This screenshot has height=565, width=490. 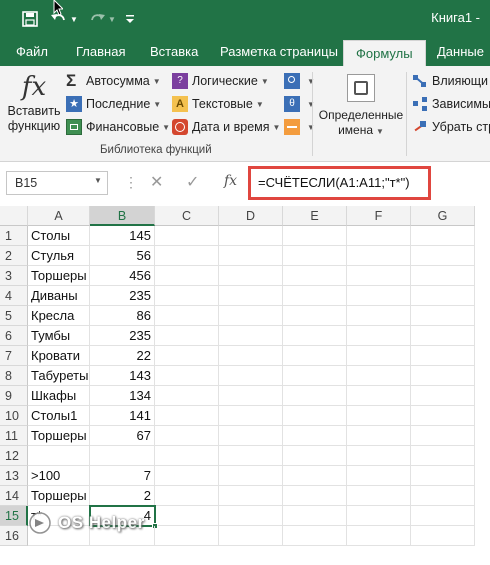 I want to click on row-header: 5, so click(x=14, y=316).